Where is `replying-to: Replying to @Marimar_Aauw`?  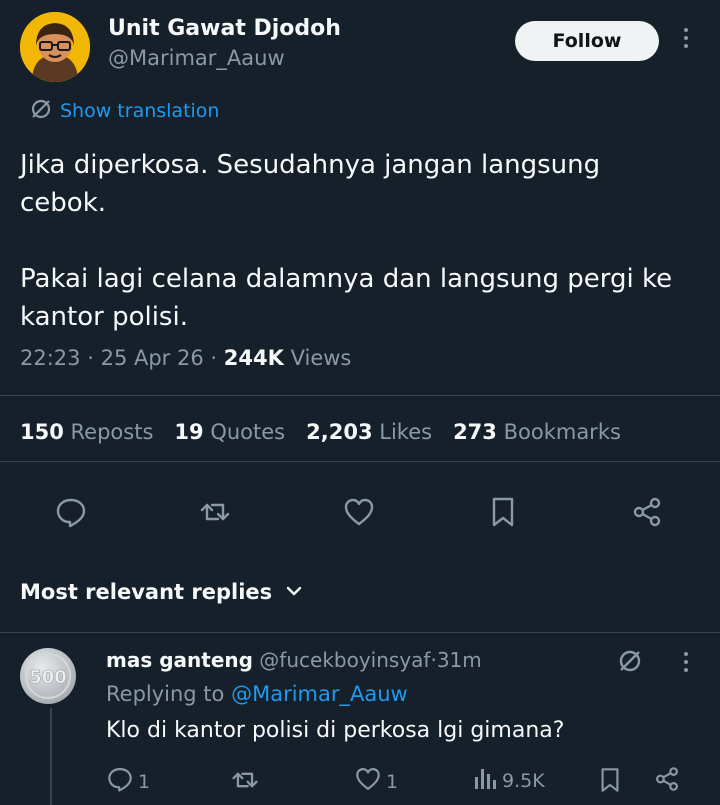 replying-to: Replying to @Marimar_Aauw is located at coordinates (257, 694).